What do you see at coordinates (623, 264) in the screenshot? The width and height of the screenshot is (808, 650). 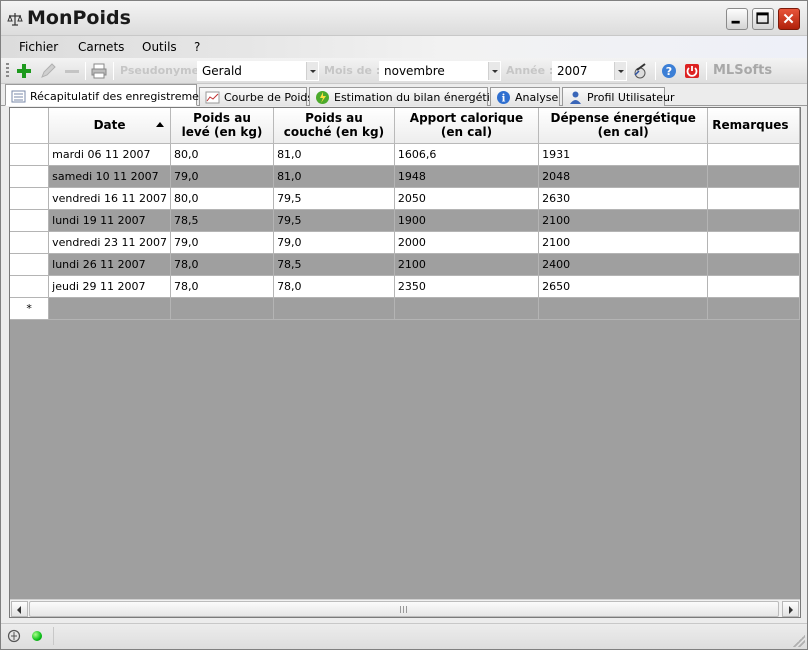 I see `cell-depense-energetique: 2400` at bounding box center [623, 264].